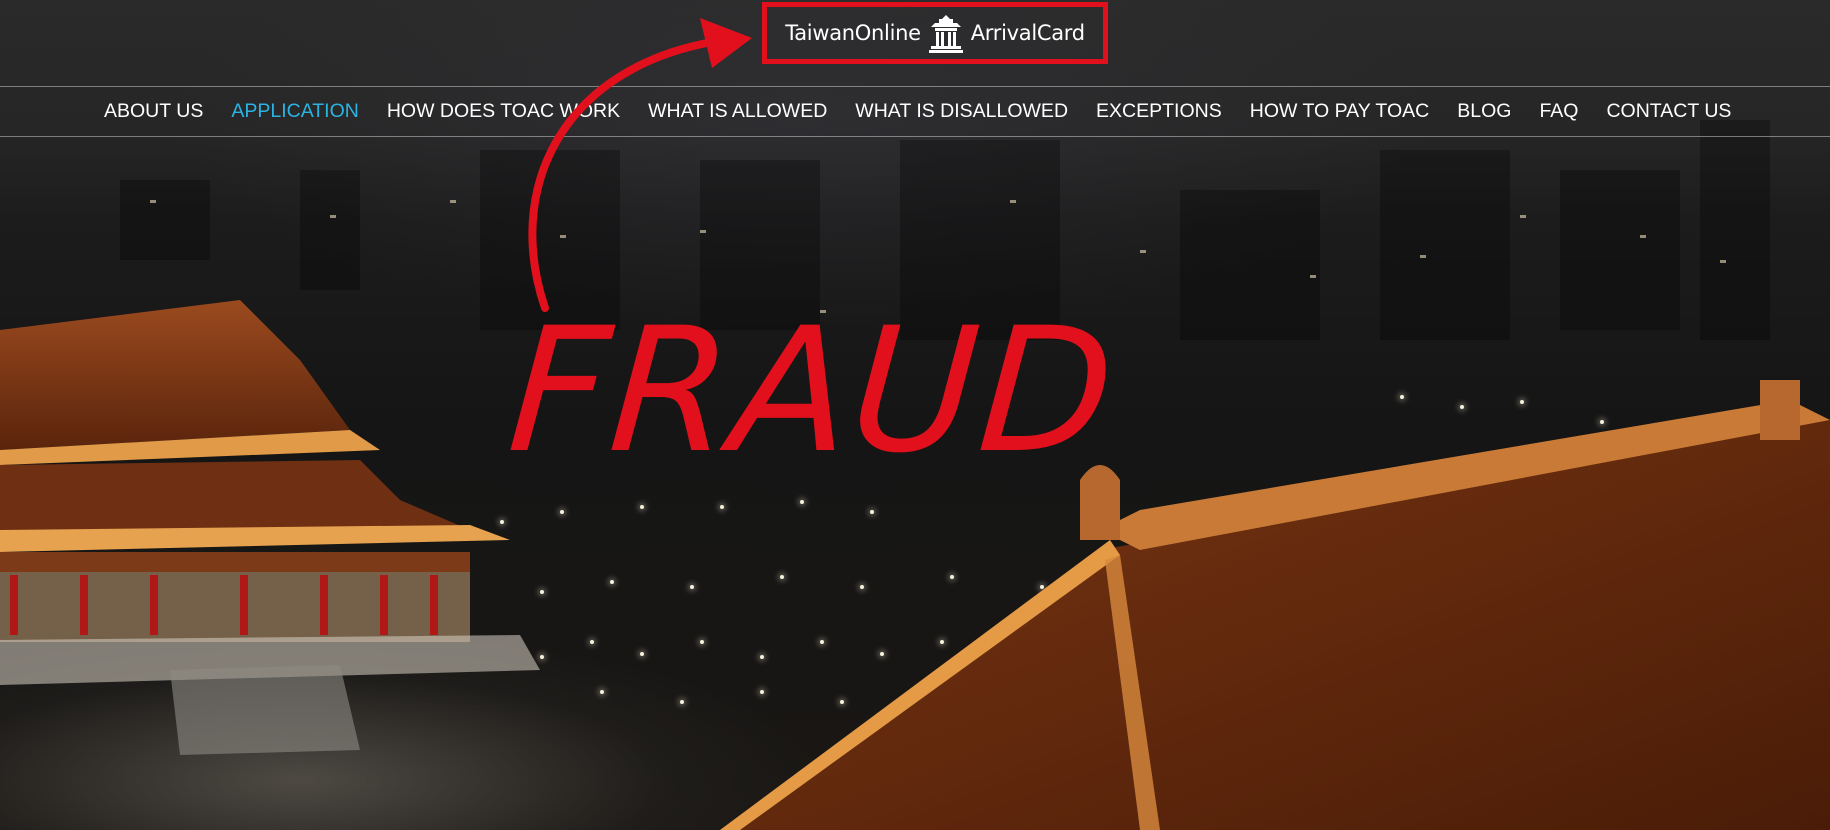  What do you see at coordinates (1159, 111) in the screenshot?
I see `nav-item-exceptions: EXCEPTIONS` at bounding box center [1159, 111].